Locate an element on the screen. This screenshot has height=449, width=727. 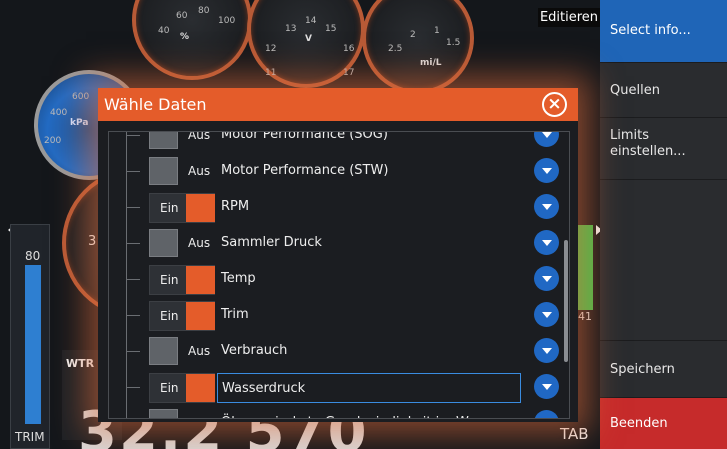
sources-button: Quellen is located at coordinates (663, 90).